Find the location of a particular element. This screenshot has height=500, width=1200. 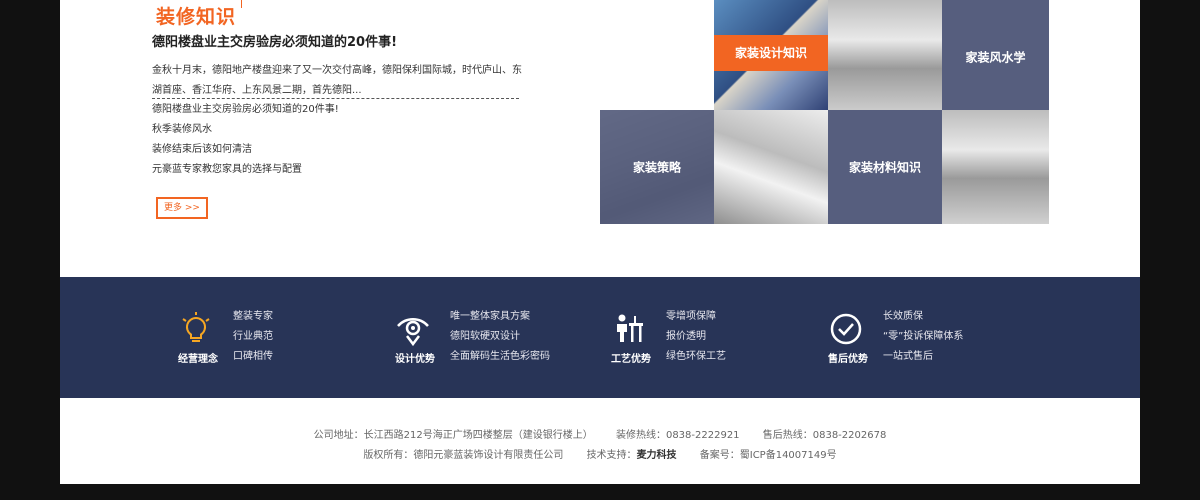

tile-strategy: 家装策略 is located at coordinates (657, 167).